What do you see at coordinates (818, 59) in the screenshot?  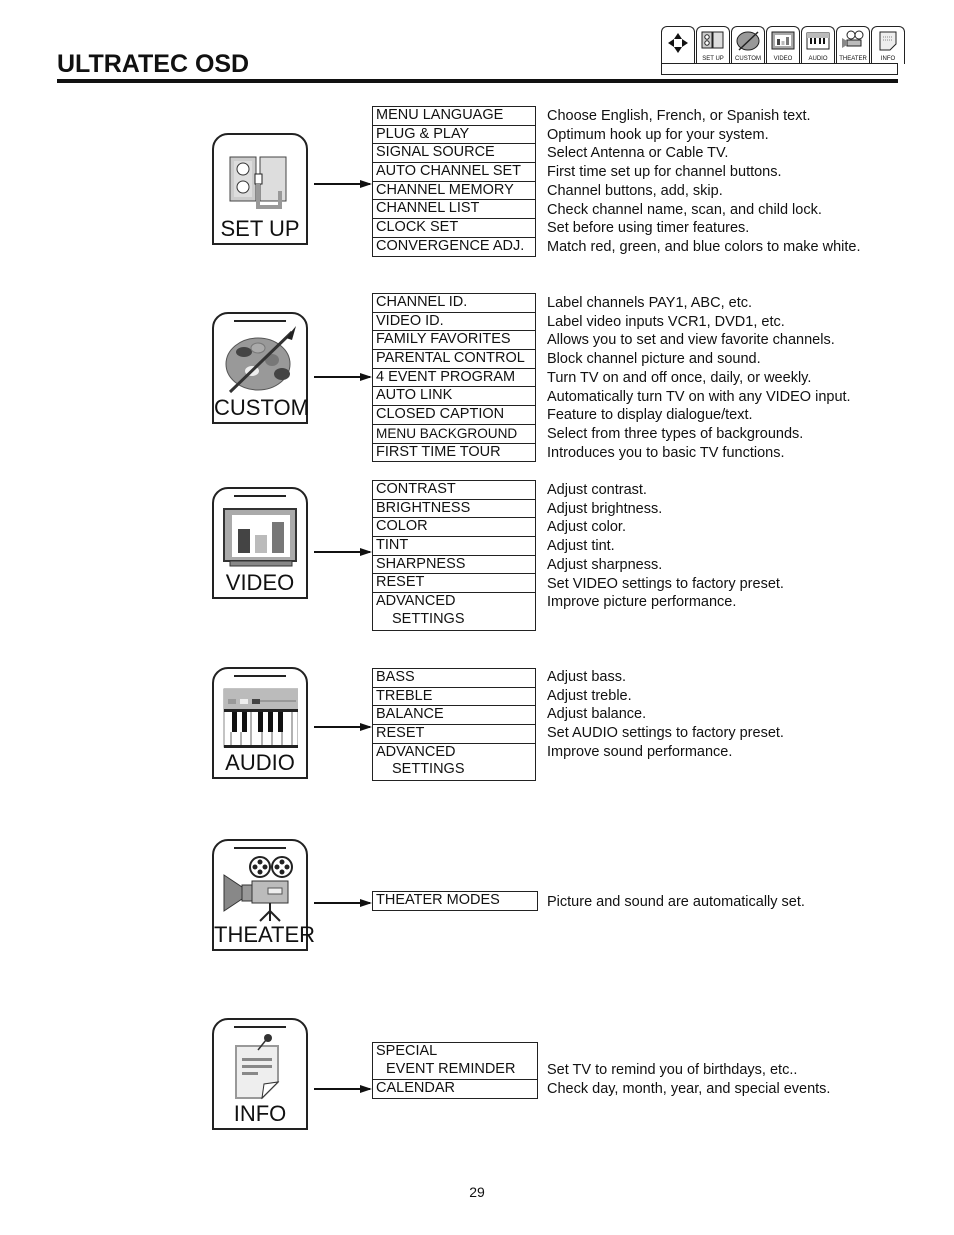 I see `nav-tab-label: AUDIO` at bounding box center [818, 59].